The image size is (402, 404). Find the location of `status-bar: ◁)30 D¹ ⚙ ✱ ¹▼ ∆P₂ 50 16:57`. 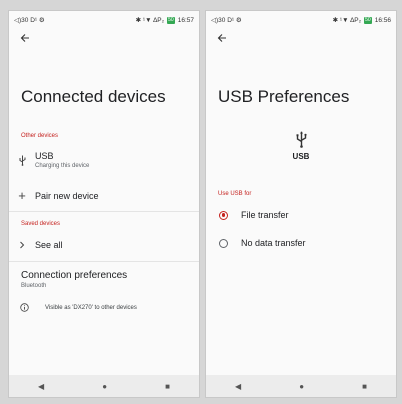

status-bar: ◁)30 D¹ ⚙ ✱ ¹▼ ∆P₂ 50 16:57 is located at coordinates (104, 20).